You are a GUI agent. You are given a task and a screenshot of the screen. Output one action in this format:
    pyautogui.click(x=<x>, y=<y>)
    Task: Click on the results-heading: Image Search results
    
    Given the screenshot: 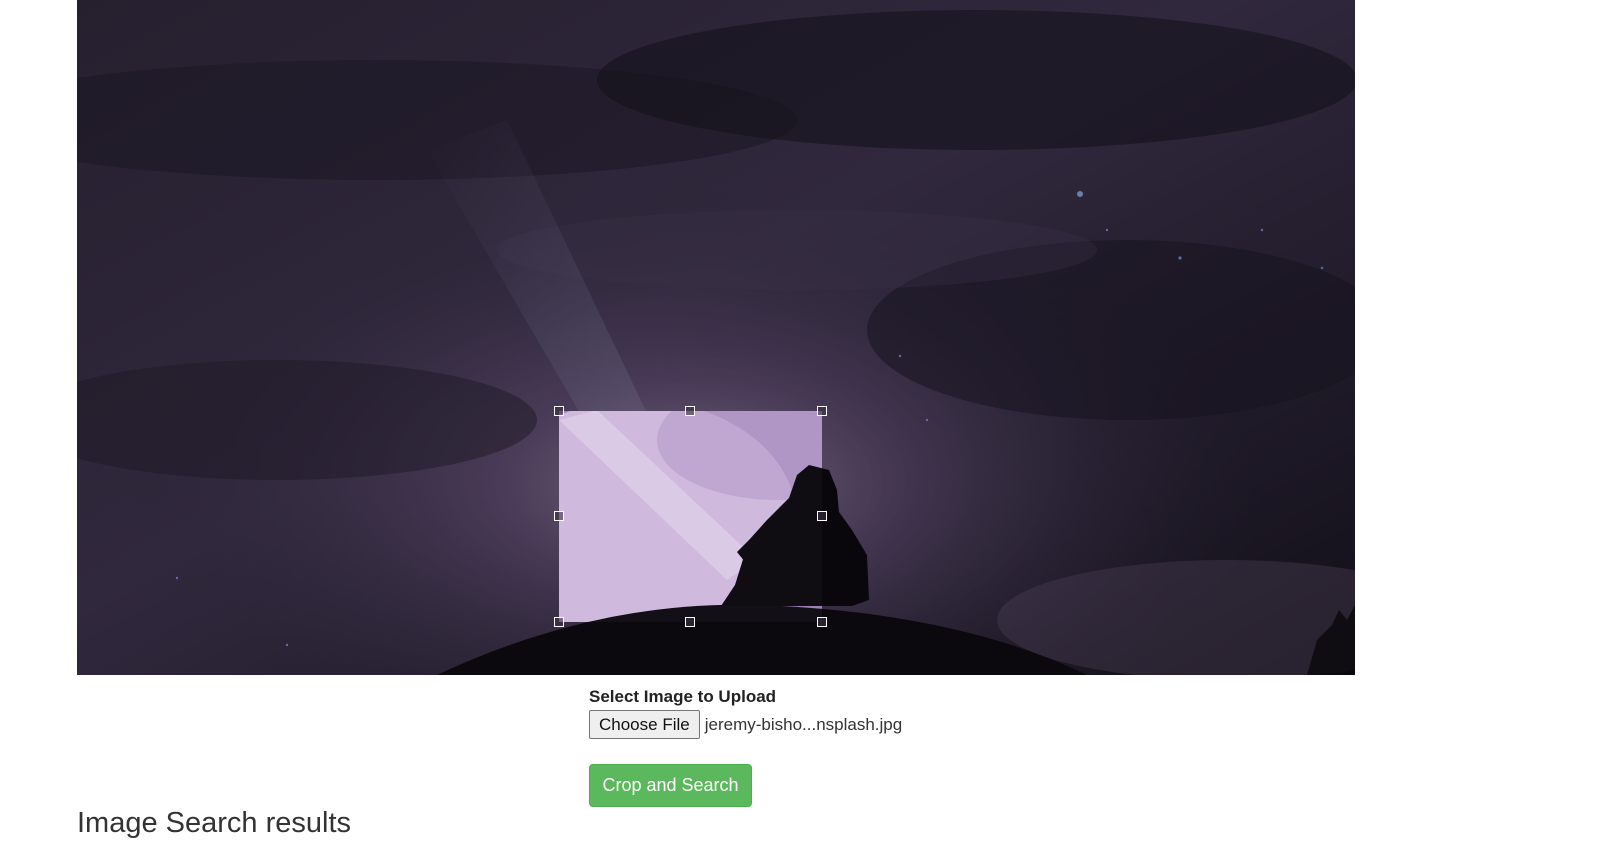 What is the action you would take?
    pyautogui.click(x=214, y=823)
    